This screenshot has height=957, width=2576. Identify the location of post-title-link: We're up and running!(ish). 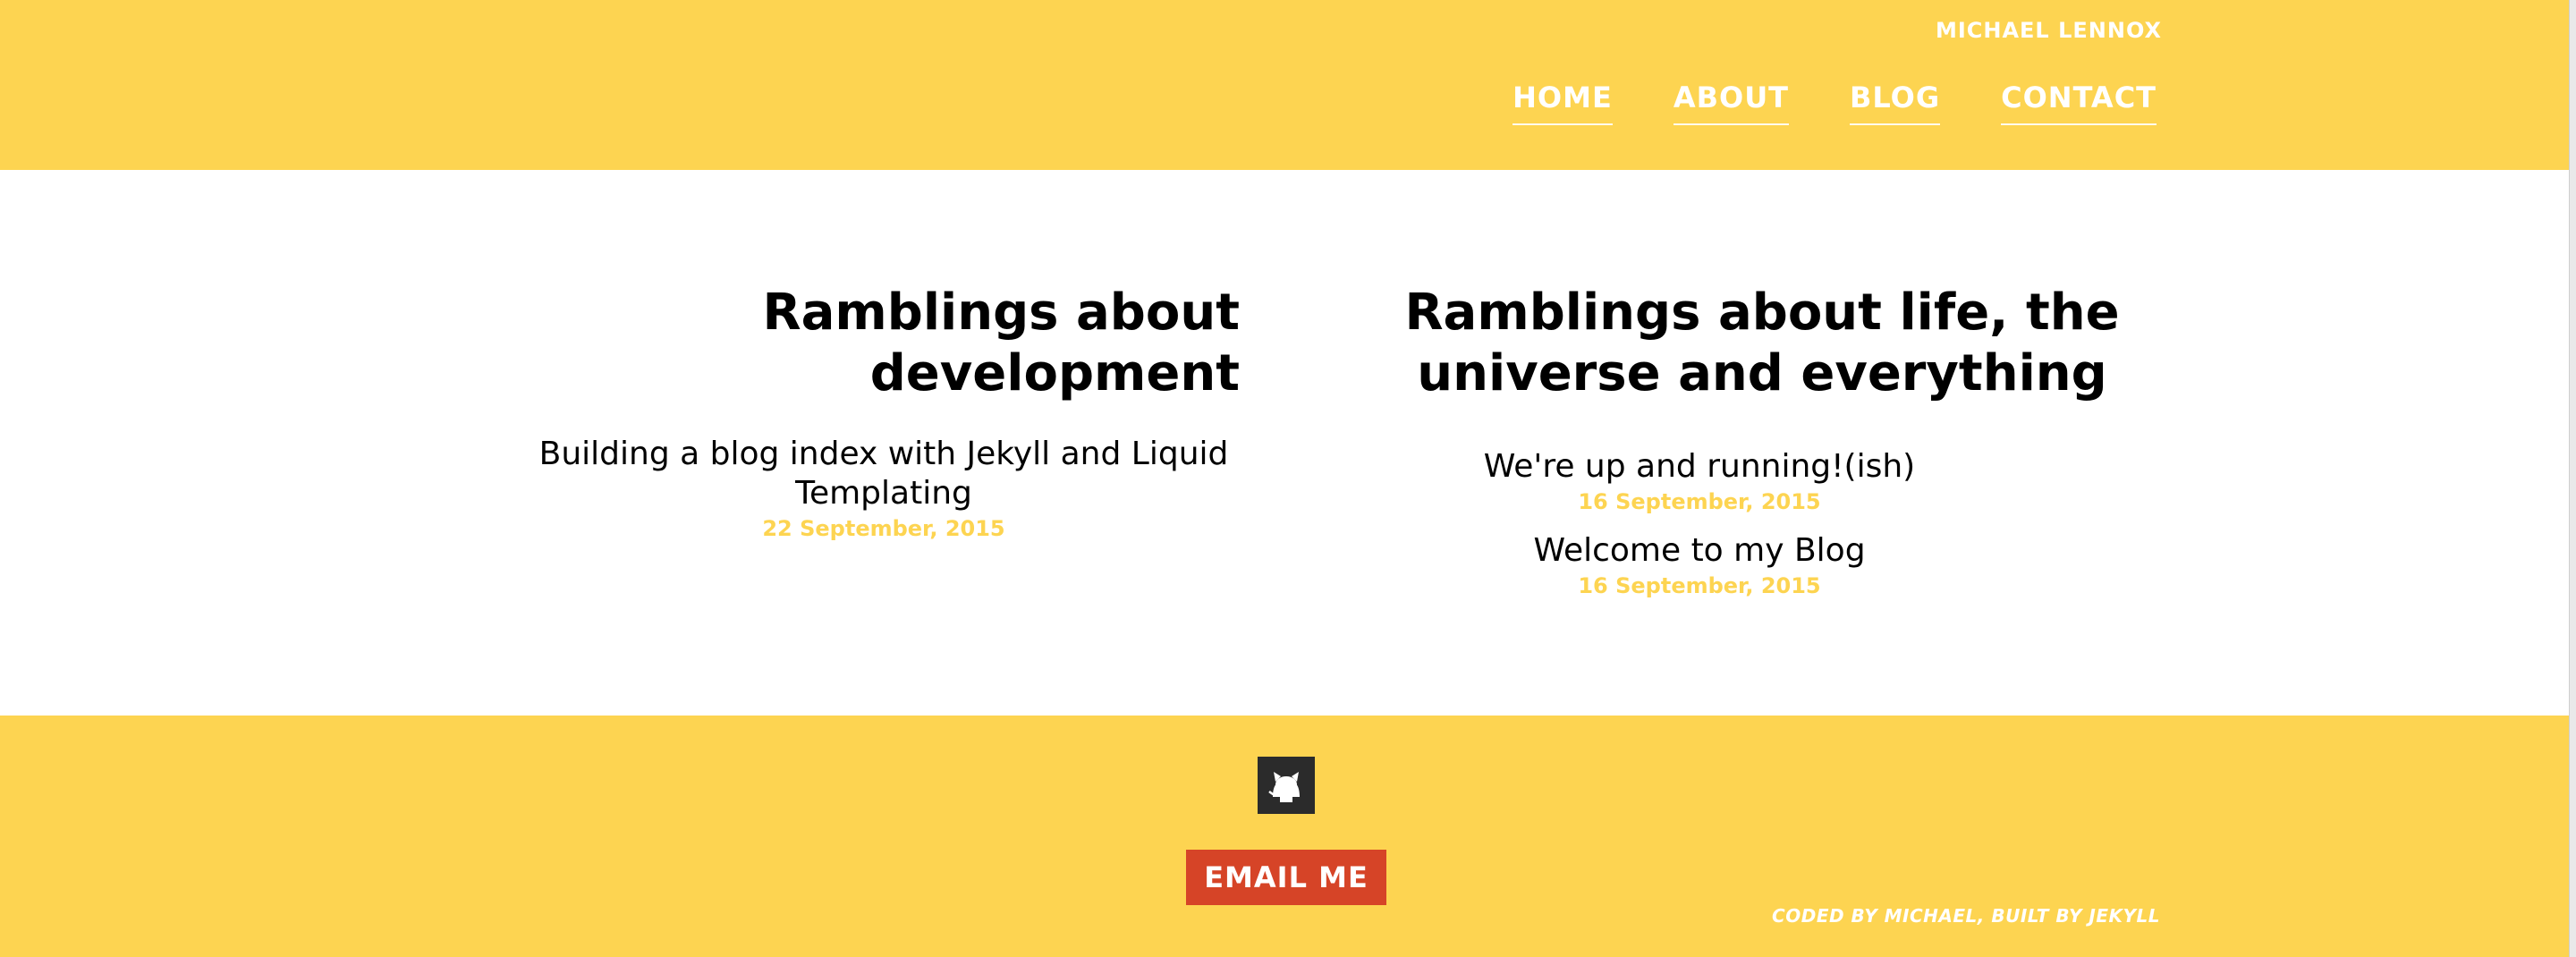
(1699, 467).